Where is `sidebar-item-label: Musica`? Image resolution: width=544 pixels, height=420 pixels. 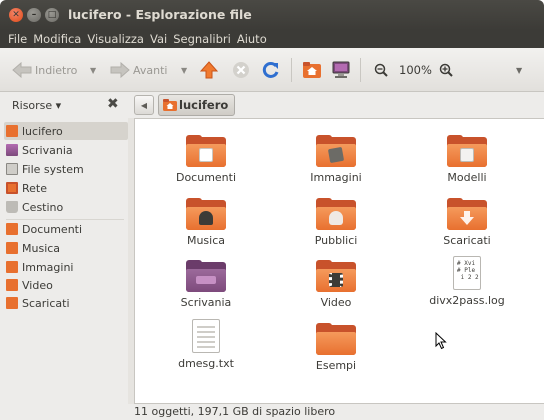 sidebar-item-label: Musica is located at coordinates (41, 248).